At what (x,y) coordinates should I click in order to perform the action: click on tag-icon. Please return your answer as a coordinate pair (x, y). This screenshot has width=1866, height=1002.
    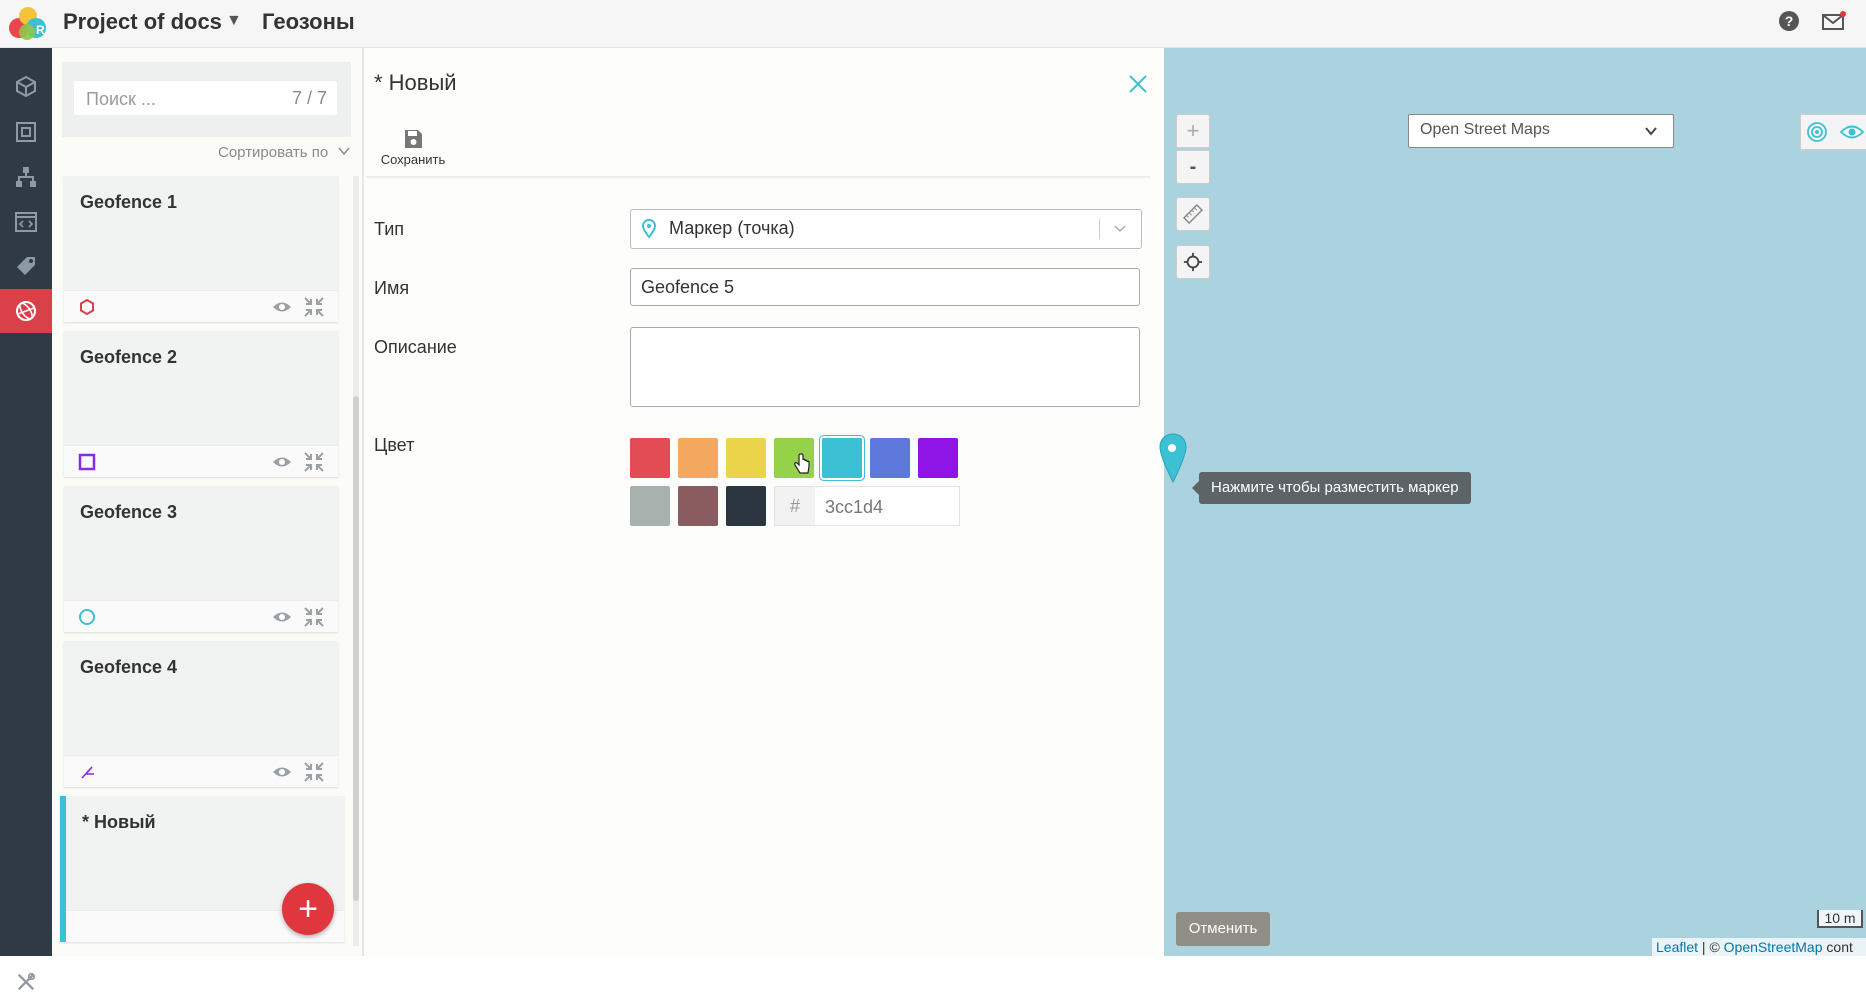
    Looking at the image, I should click on (26, 266).